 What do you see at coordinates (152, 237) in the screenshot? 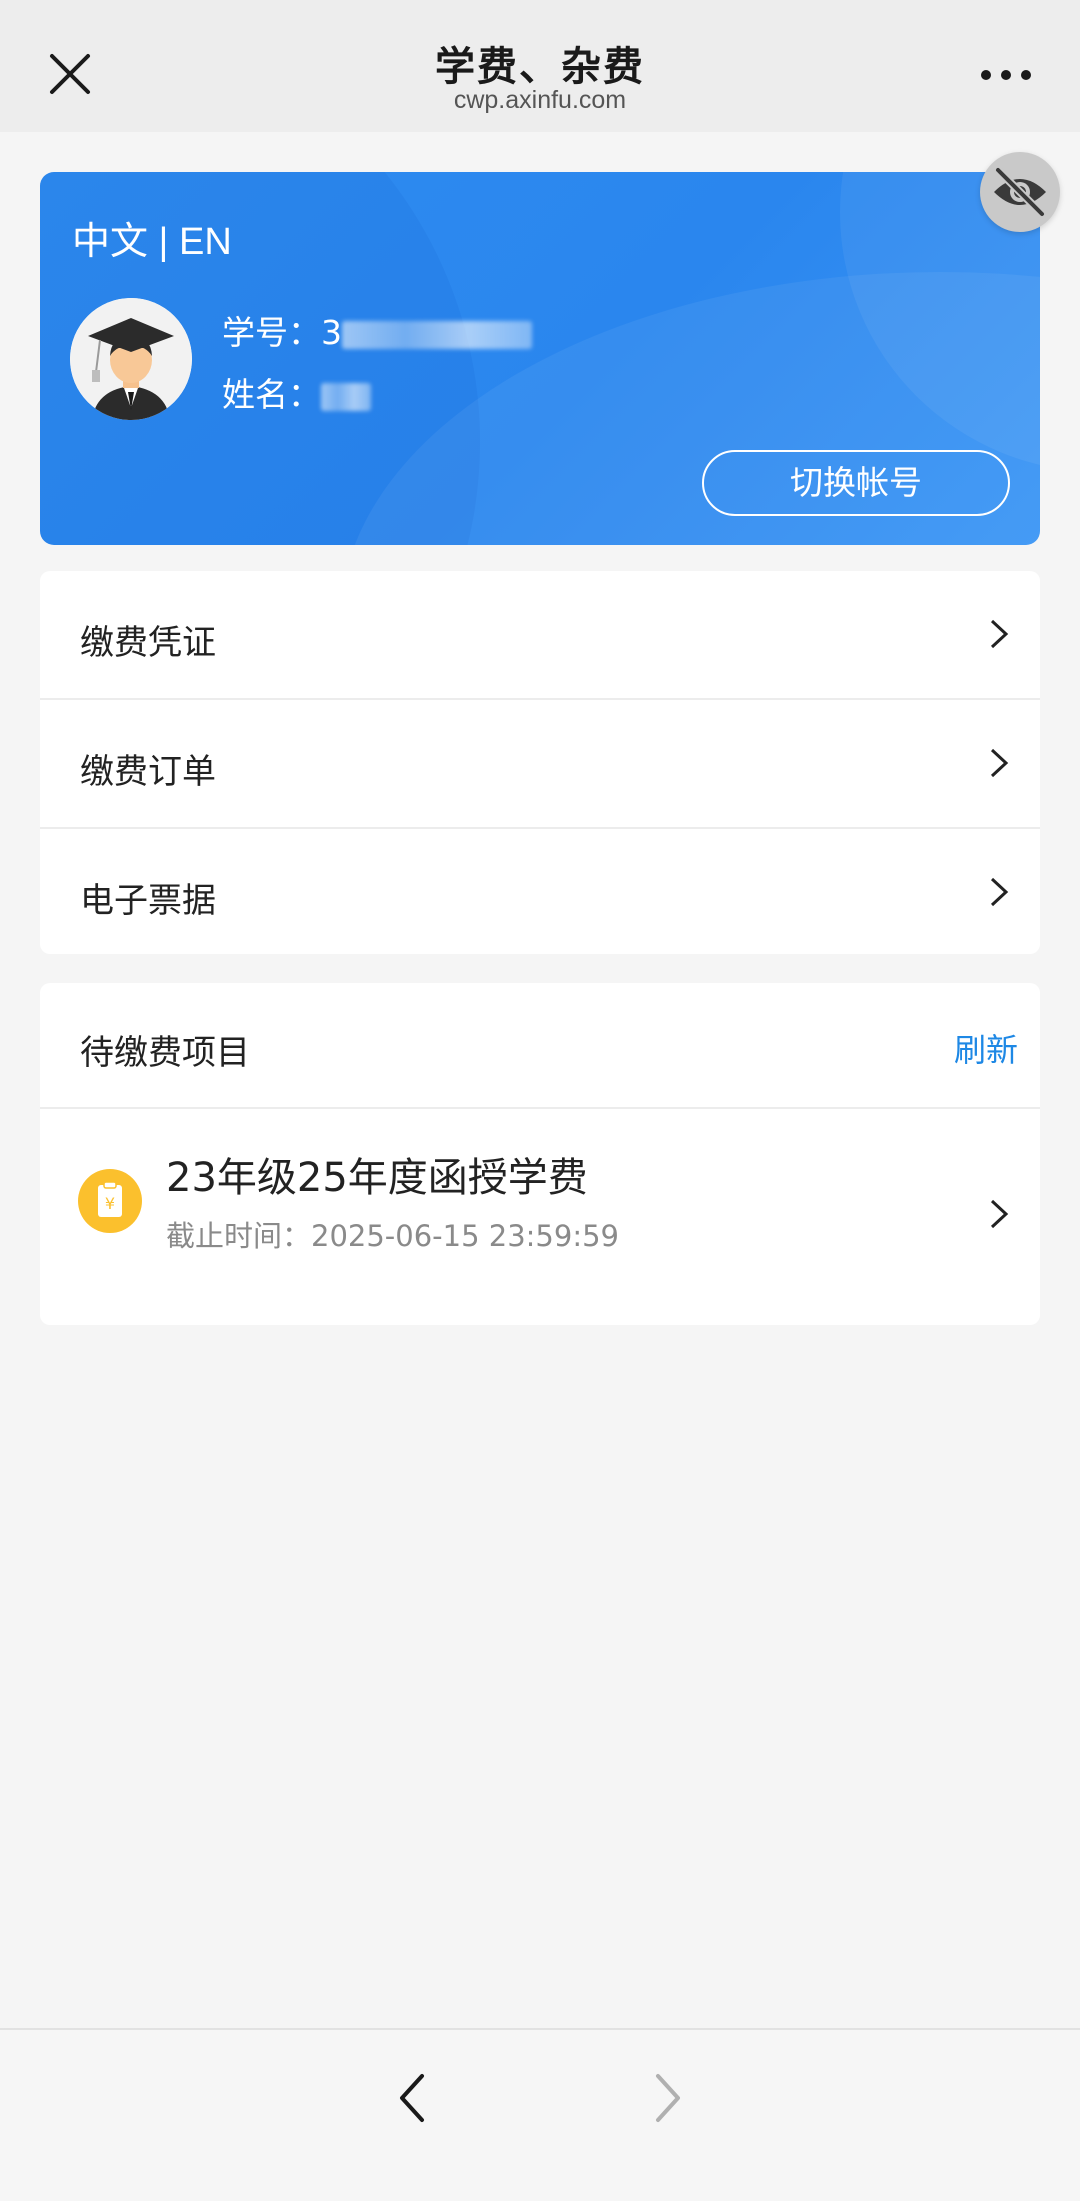
I see `language-switch: 中文 | EN` at bounding box center [152, 237].